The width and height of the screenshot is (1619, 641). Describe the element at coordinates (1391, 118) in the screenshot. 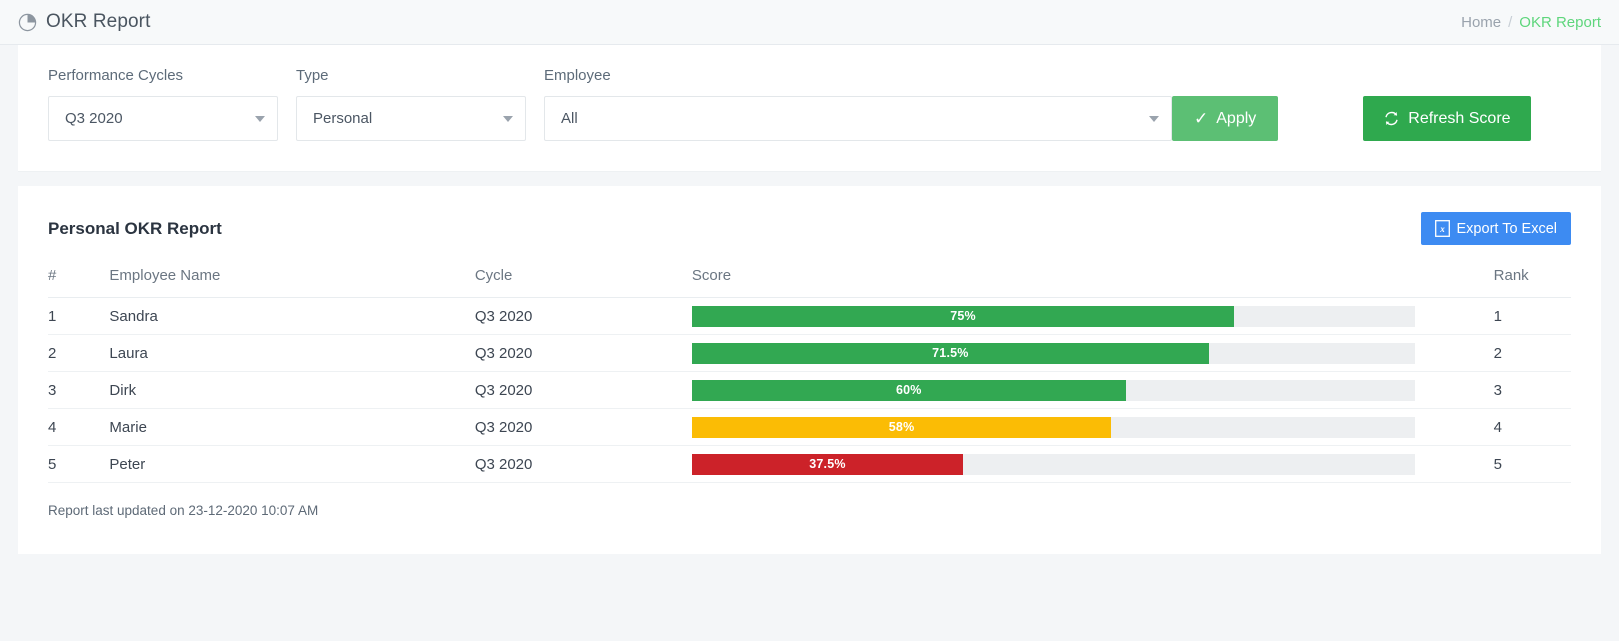

I see `refresh-icon` at that location.